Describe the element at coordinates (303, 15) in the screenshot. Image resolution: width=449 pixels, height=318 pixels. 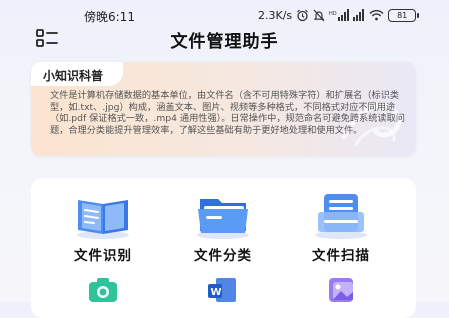
I see `alarm-icon` at that location.